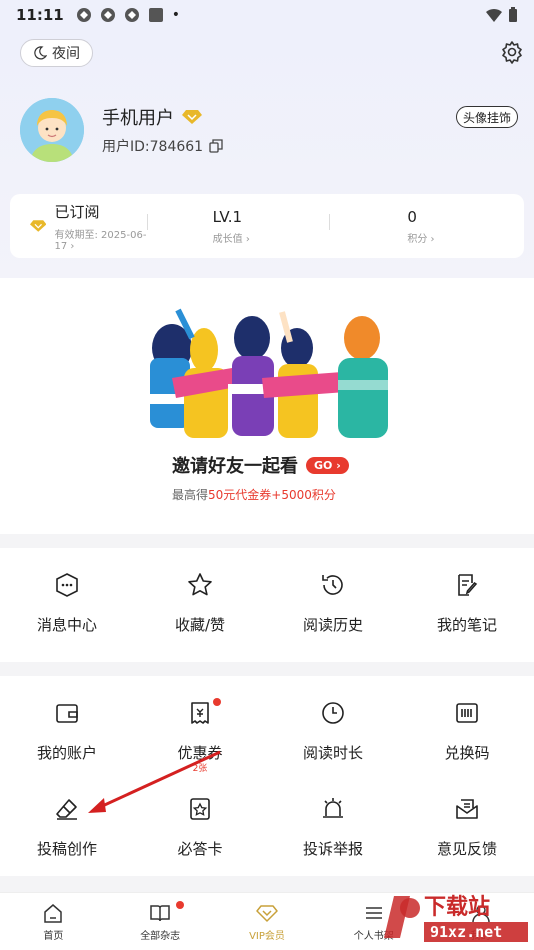 The width and height of the screenshot is (534, 950). I want to click on menu-section-1: 消息中心 收藏/赞 阅读历史 我的笔记, so click(267, 605).